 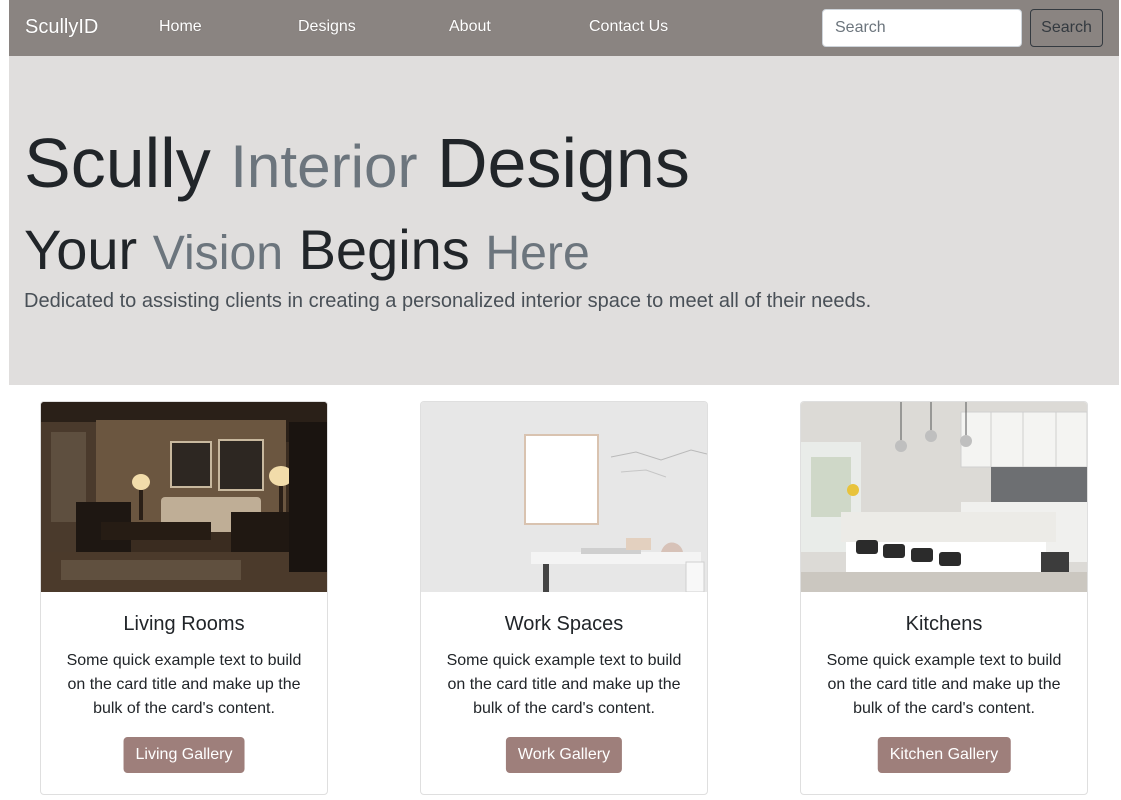 What do you see at coordinates (564, 755) in the screenshot?
I see `work-gallery-button: Work Gallery` at bounding box center [564, 755].